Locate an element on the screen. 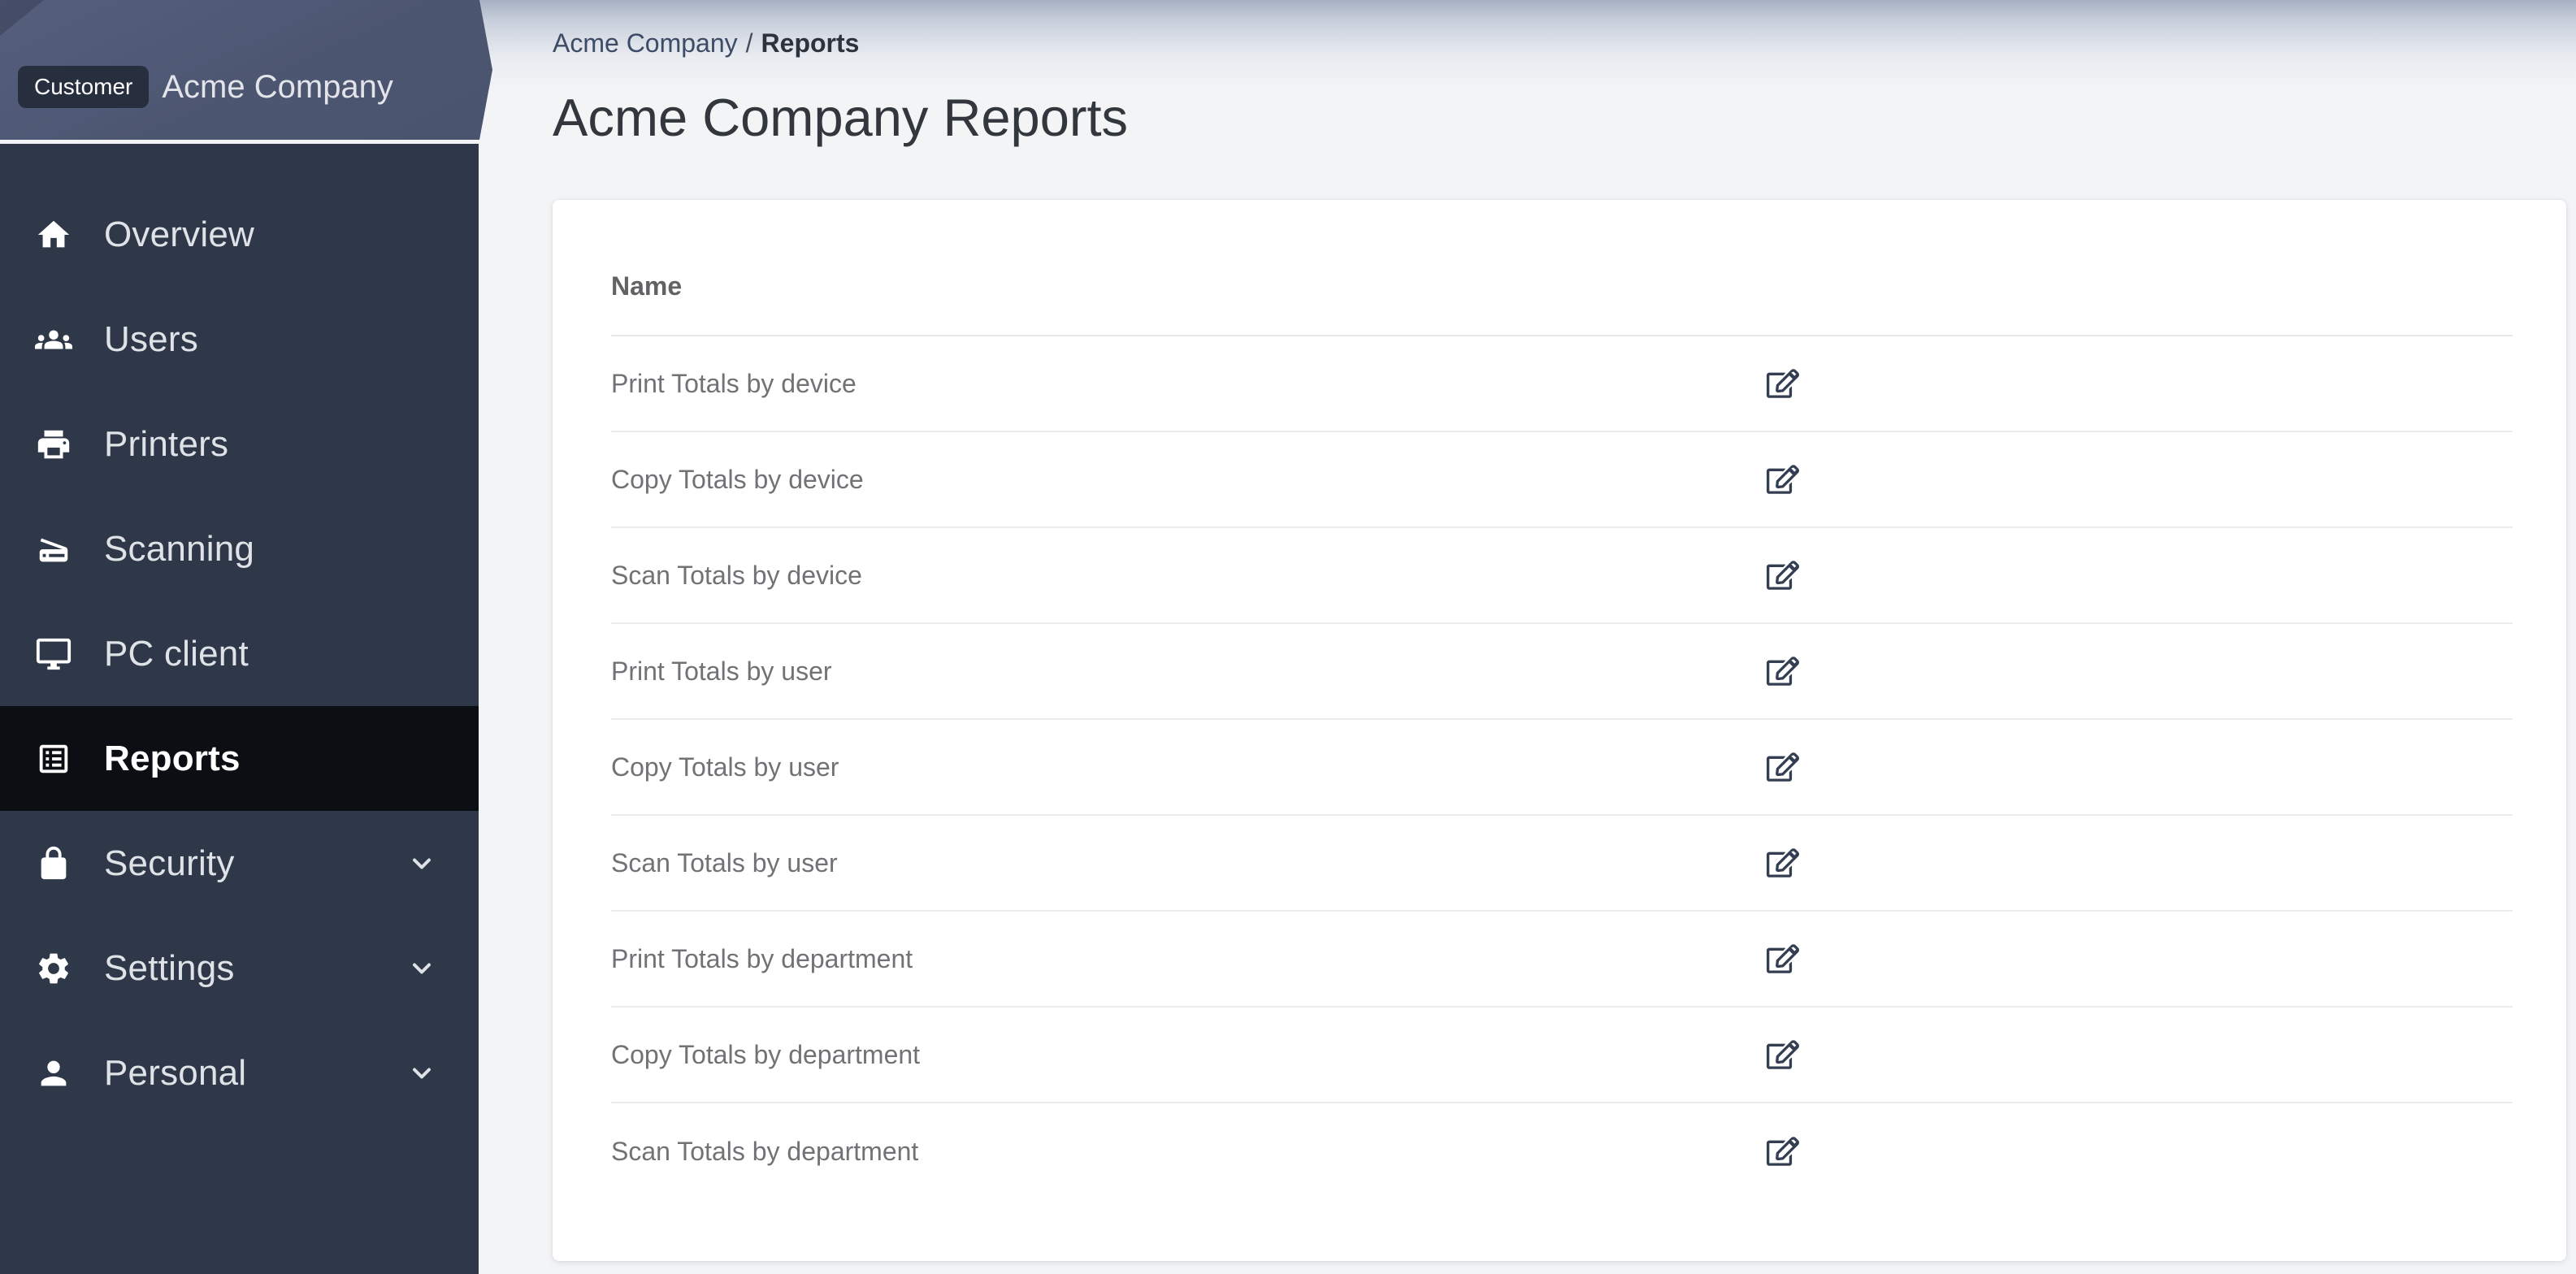  customer-banner: Customer Acme Company is located at coordinates (246, 70).